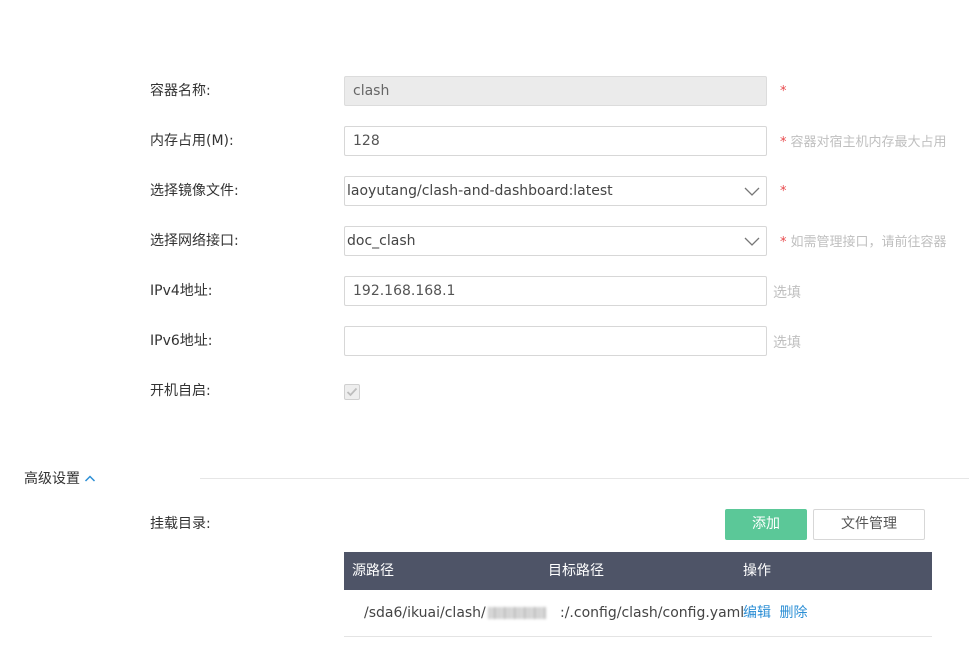  What do you see at coordinates (373, 571) in the screenshot?
I see `column-source-path: 源路径` at bounding box center [373, 571].